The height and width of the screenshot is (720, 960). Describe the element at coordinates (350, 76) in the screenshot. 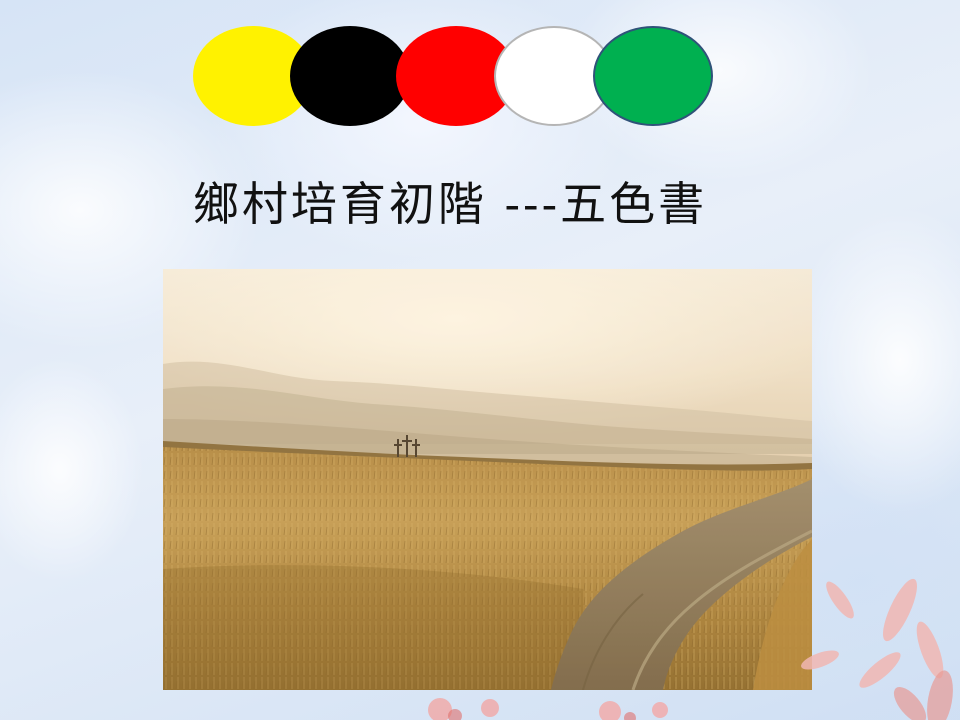

I see `black-color-dot` at that location.